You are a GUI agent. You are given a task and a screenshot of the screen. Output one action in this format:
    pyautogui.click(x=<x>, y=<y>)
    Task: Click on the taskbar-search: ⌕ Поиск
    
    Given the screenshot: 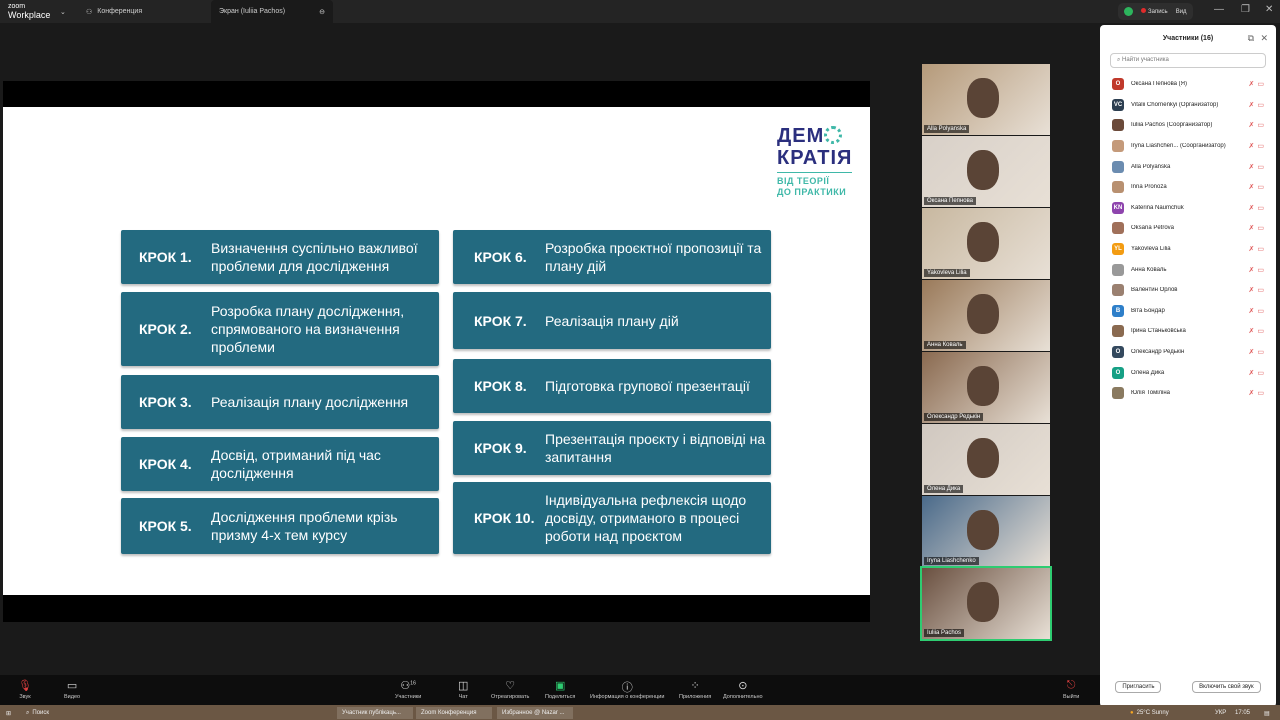 What is the action you would take?
    pyautogui.click(x=37, y=713)
    